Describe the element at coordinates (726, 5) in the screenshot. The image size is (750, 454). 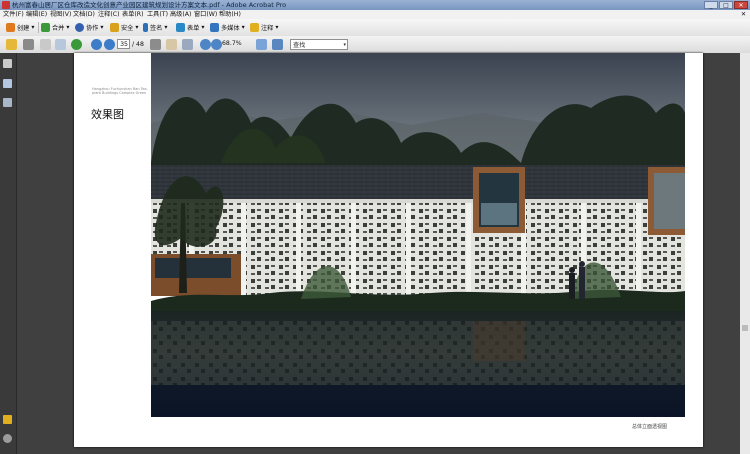
I see `maximize-button: □` at that location.